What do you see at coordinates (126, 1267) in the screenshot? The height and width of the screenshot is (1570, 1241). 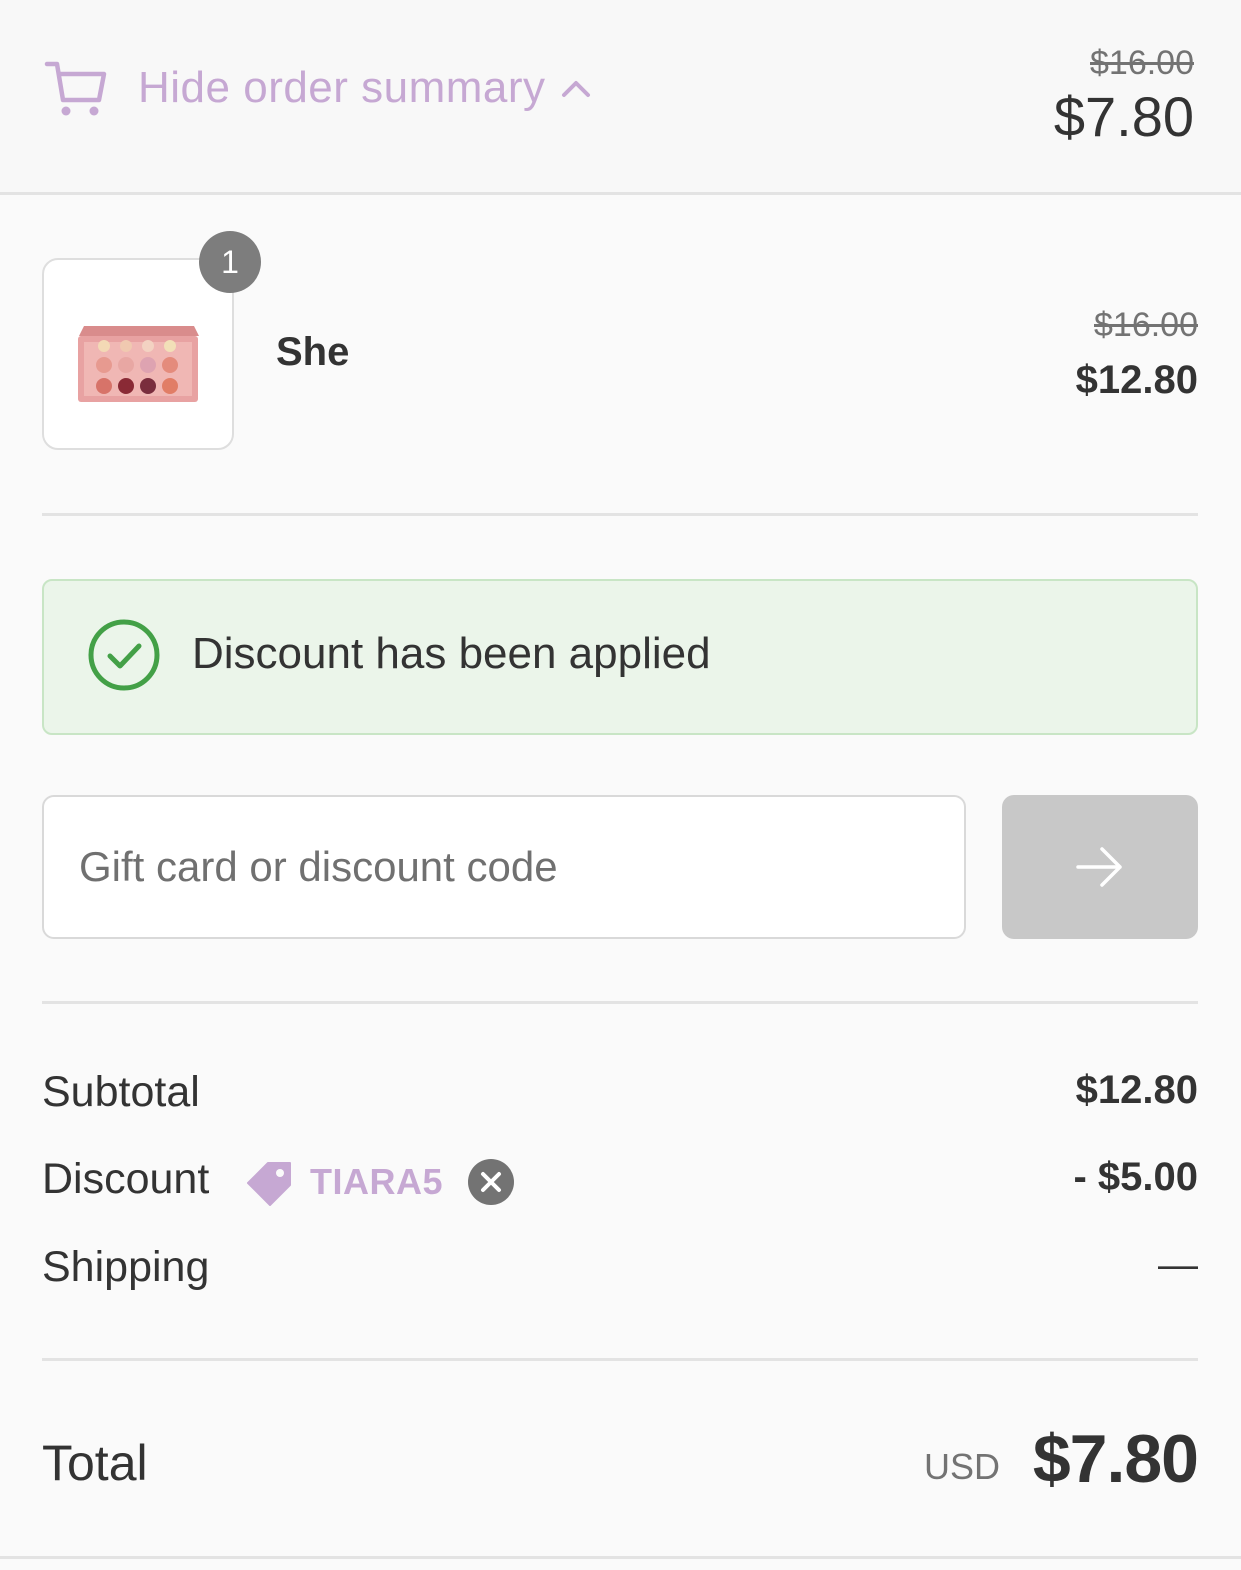 I see `shipping-label: Shipping` at bounding box center [126, 1267].